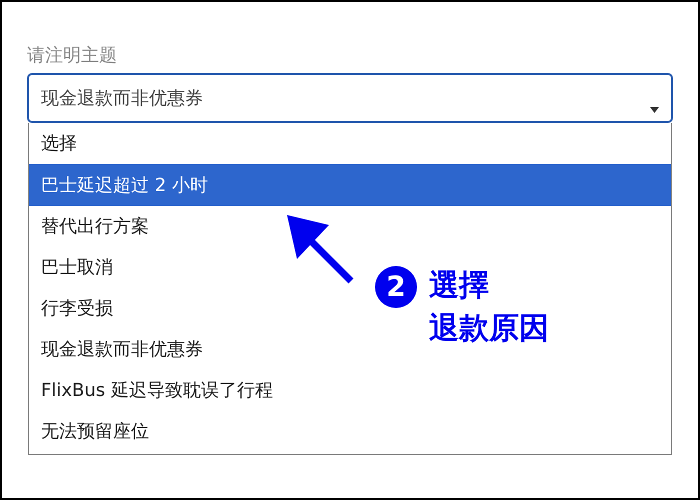 This screenshot has width=700, height=500. What do you see at coordinates (72, 56) in the screenshot?
I see `field-label: 请注明主题` at bounding box center [72, 56].